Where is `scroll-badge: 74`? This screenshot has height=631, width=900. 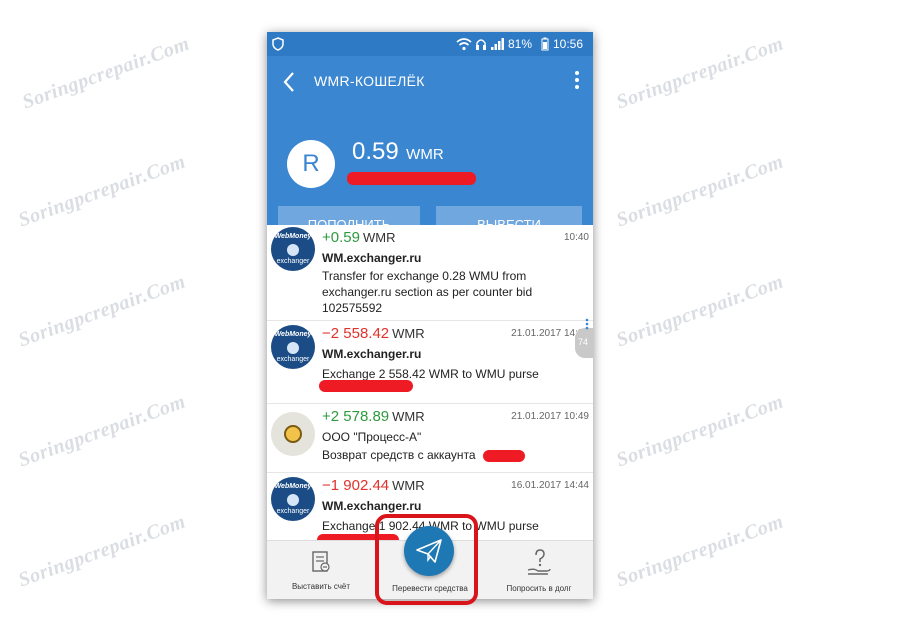 scroll-badge: 74 is located at coordinates (584, 343).